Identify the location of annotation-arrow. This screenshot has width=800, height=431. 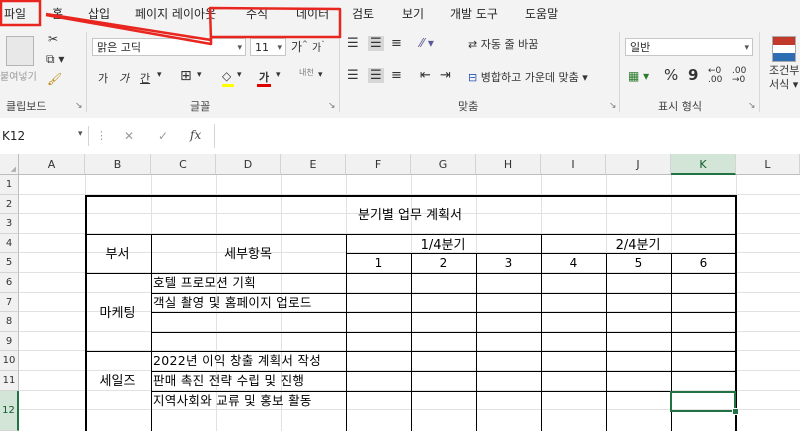
(193, 26).